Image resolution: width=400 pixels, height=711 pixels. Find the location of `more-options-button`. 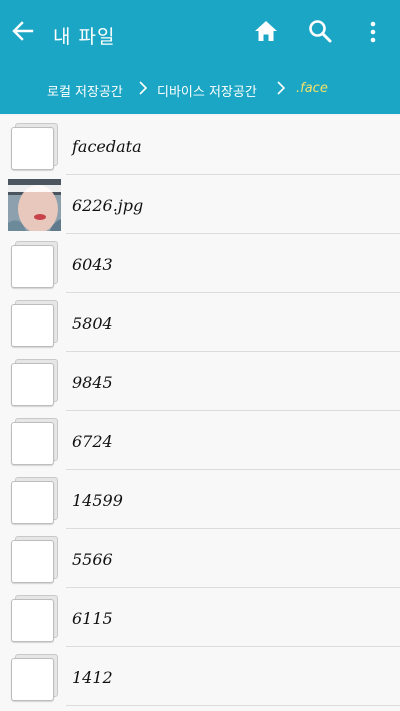

more-options-button is located at coordinates (373, 32).